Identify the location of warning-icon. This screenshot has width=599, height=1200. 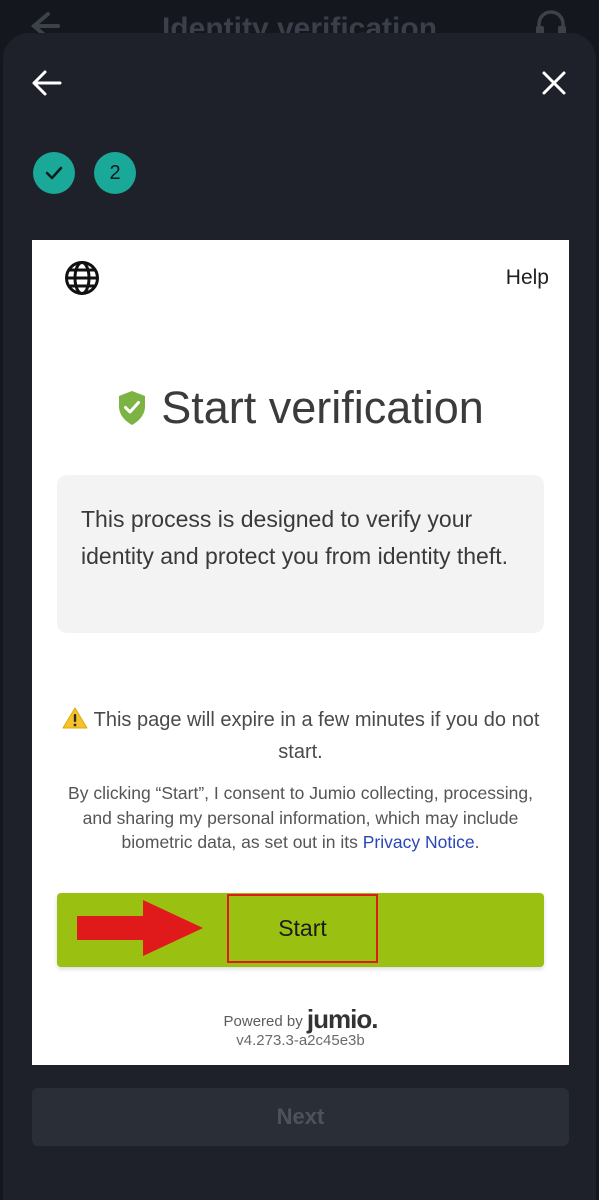
(75, 718).